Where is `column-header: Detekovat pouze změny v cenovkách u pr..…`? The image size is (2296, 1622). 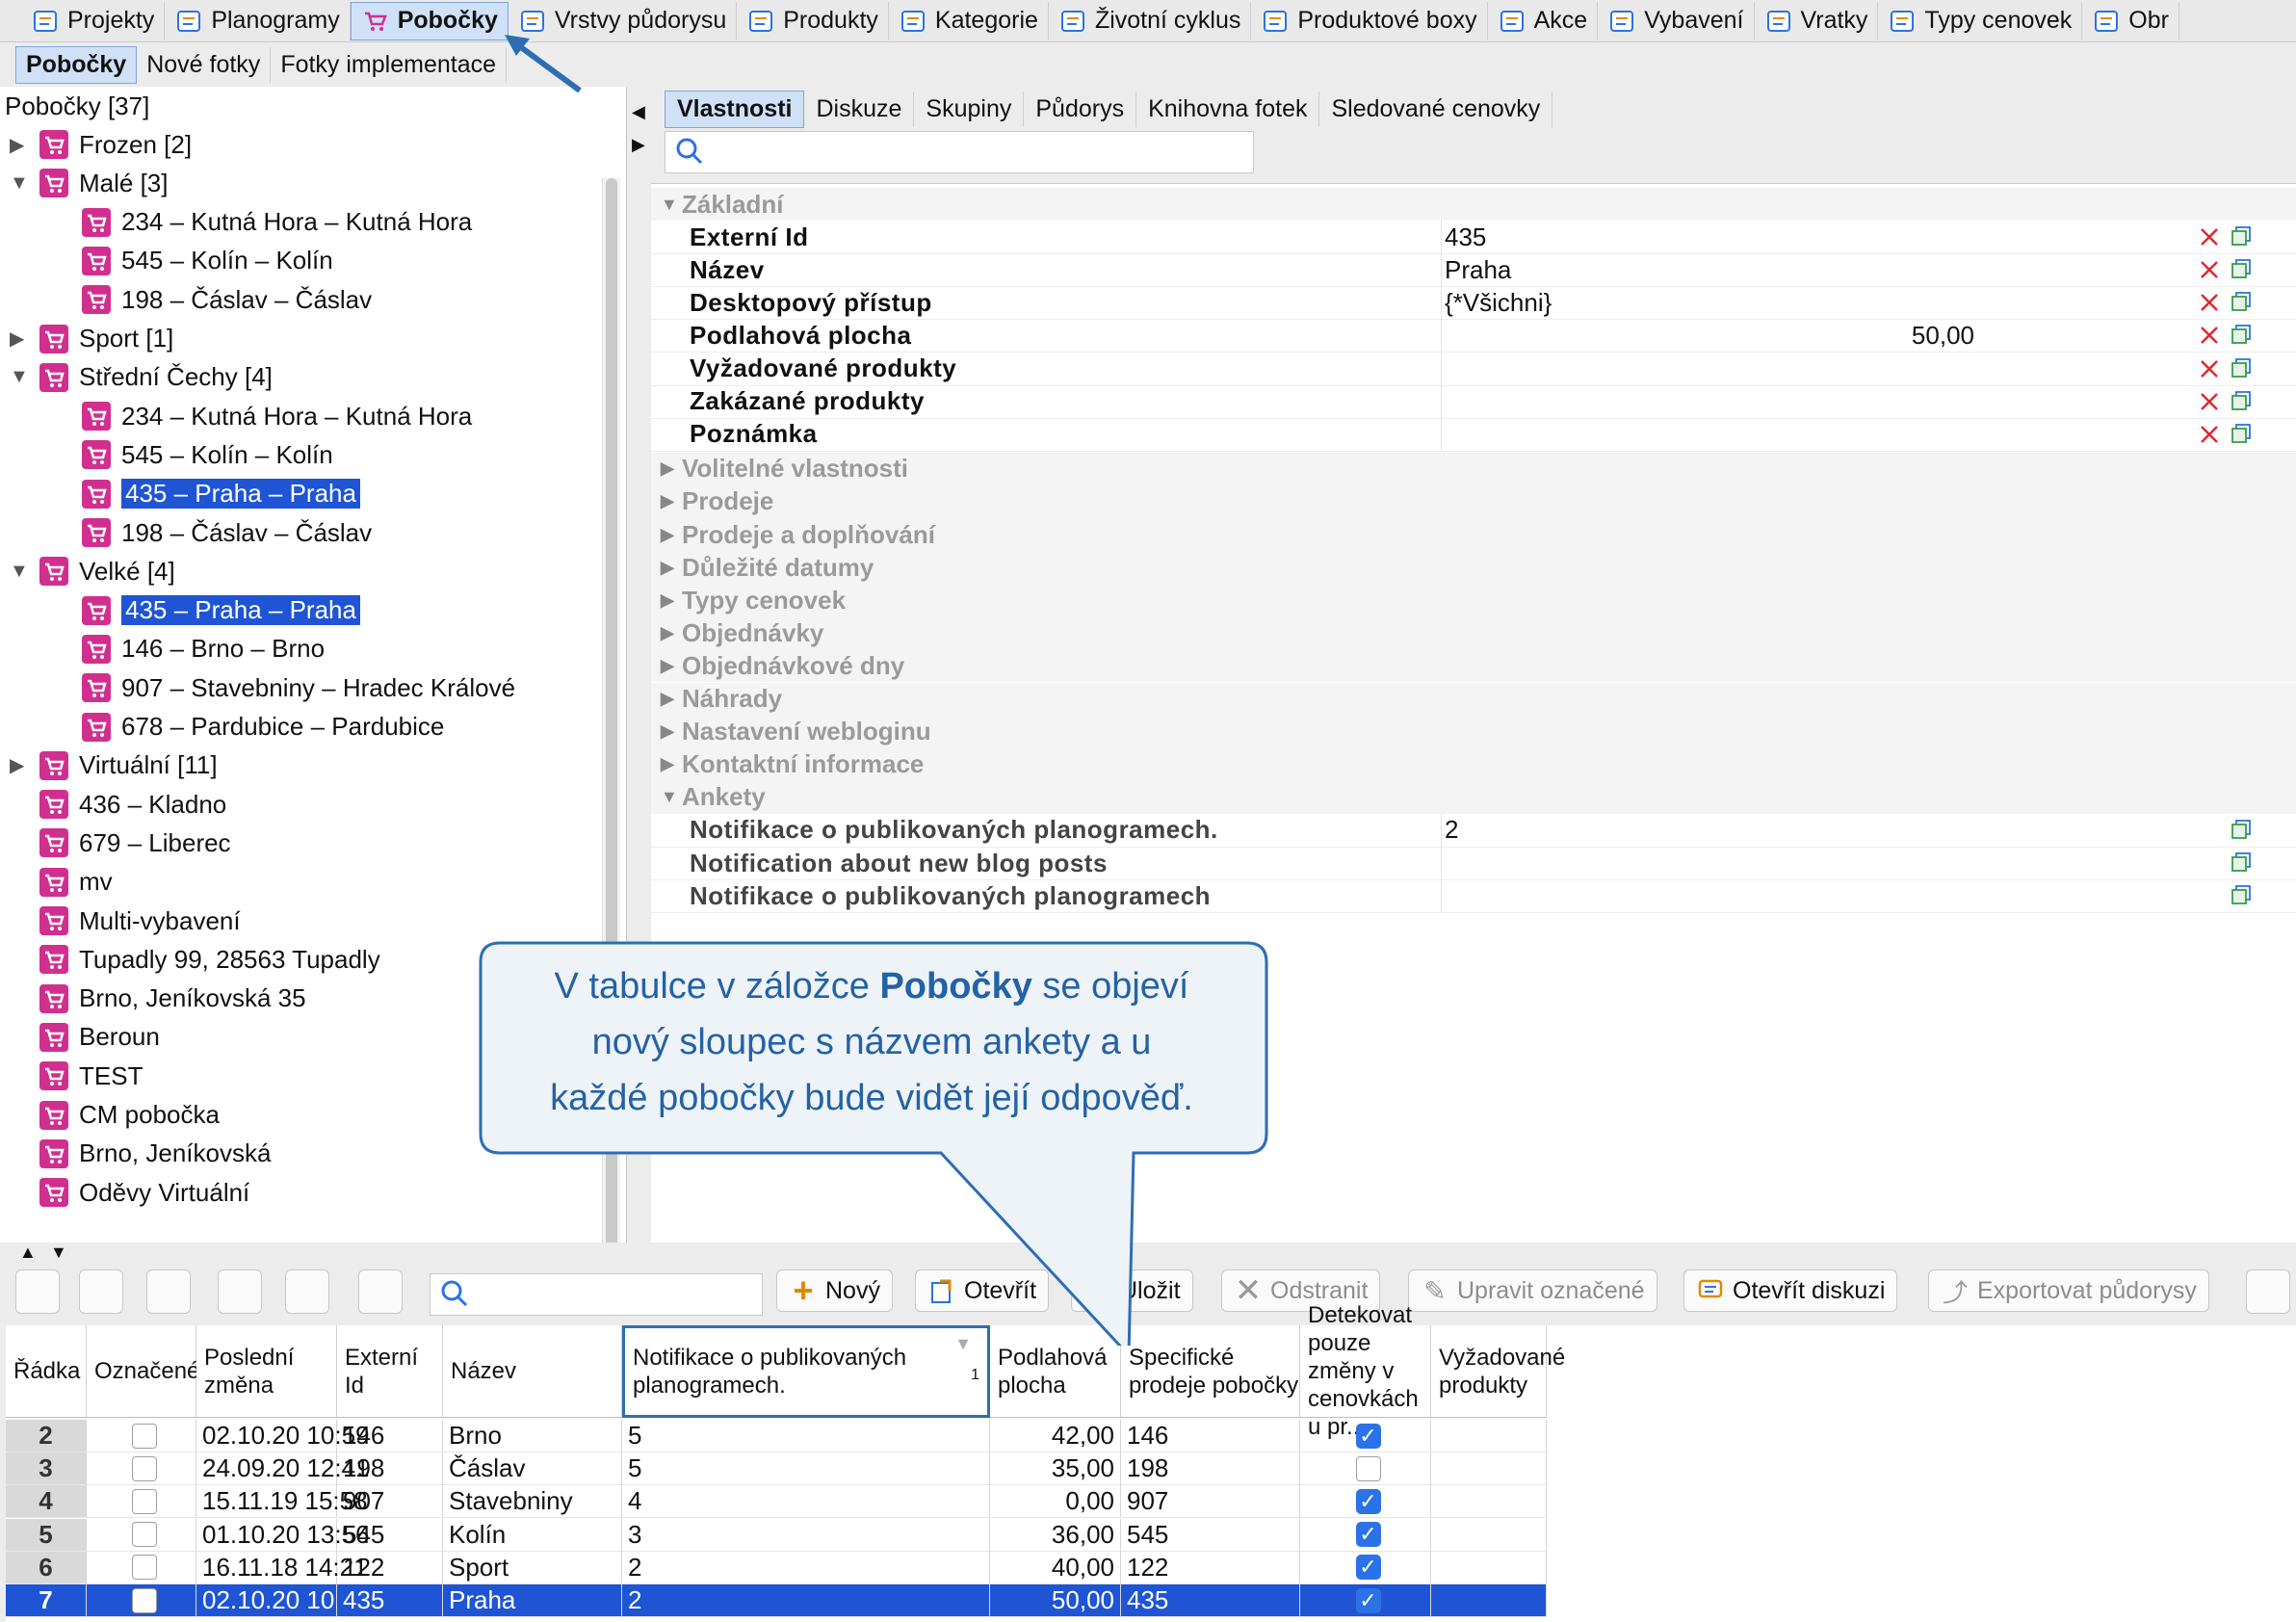
column-header: Detekovat pouze změny v cenovkách u pr..… is located at coordinates (1365, 1371).